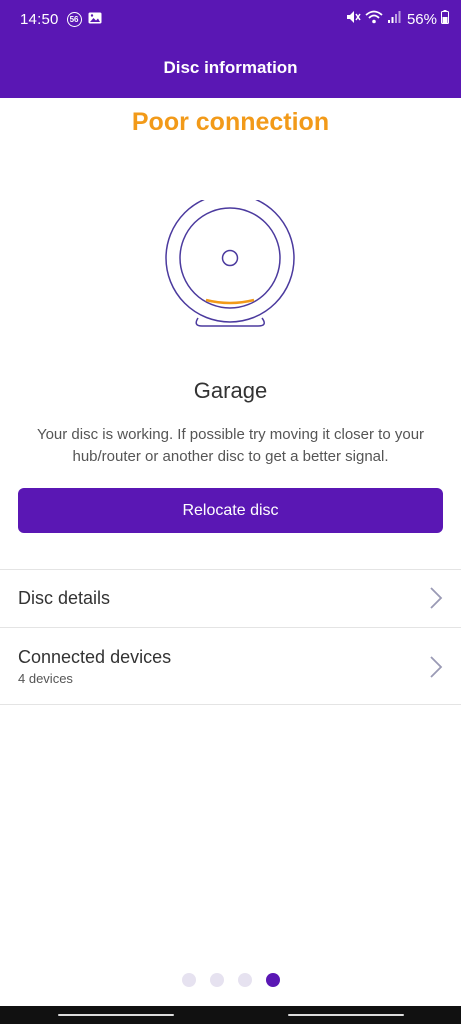 The image size is (461, 1024). Describe the element at coordinates (374, 19) in the screenshot. I see `wifi-icon` at that location.